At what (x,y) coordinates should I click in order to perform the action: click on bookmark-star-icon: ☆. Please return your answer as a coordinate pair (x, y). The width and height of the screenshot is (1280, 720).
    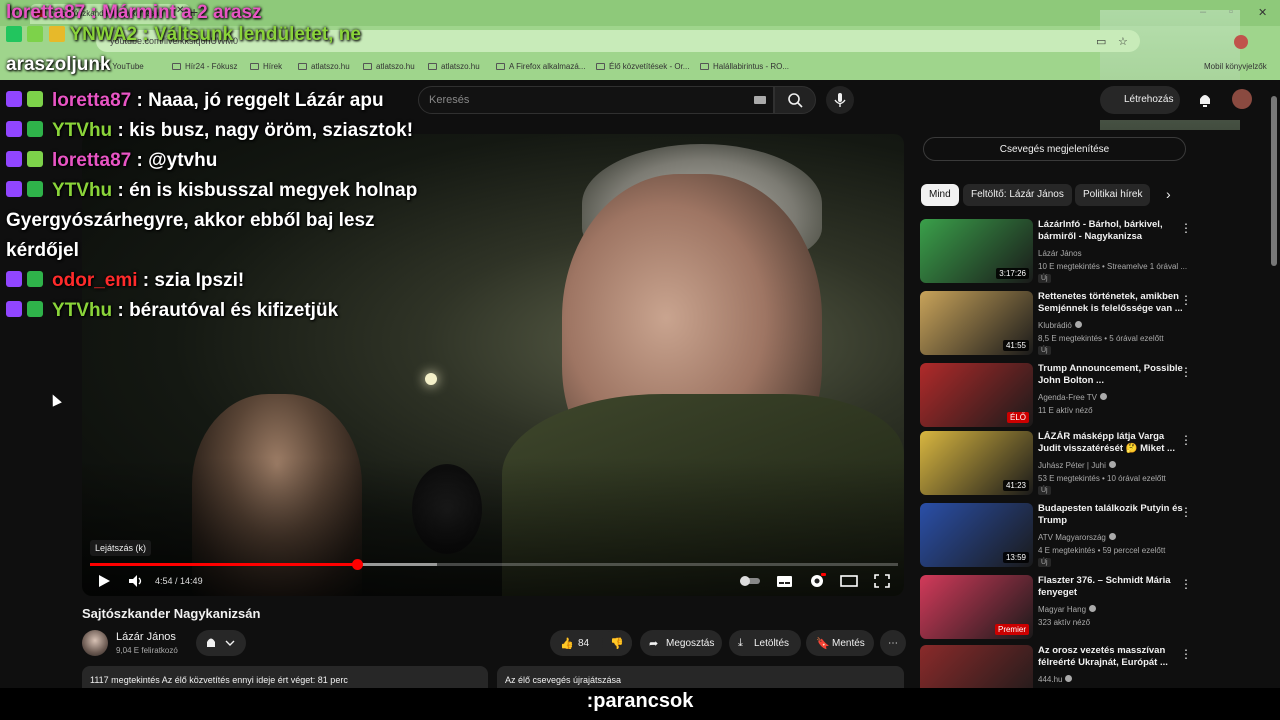
    Looking at the image, I should click on (1123, 41).